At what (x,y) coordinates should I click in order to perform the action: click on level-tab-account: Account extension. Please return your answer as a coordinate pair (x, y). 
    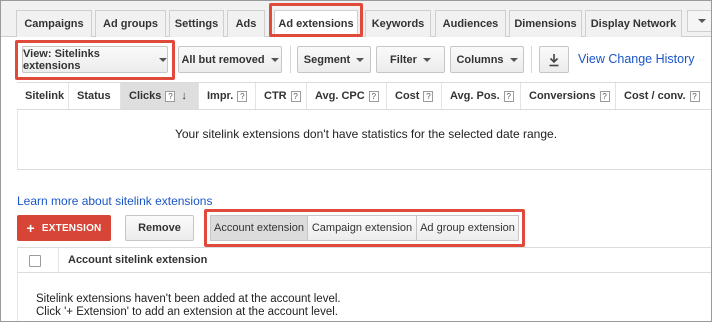
    Looking at the image, I should click on (259, 228).